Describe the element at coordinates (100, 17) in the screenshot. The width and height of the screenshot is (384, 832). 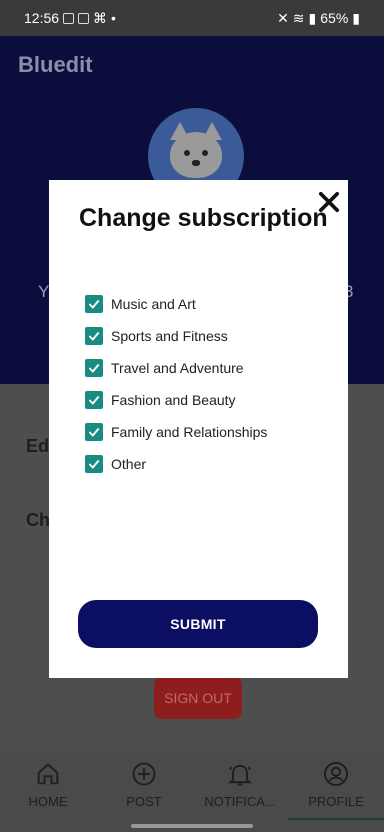
I see `link-notification-icon: ⌘` at that location.